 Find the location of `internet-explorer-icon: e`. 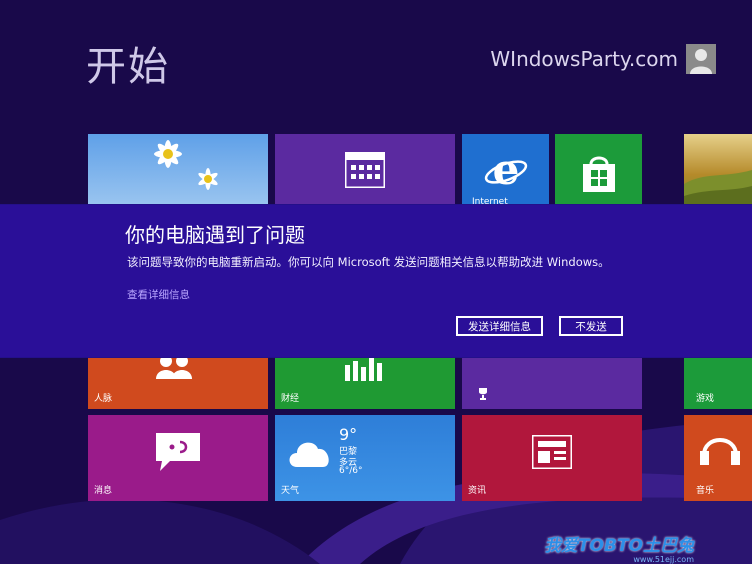

internet-explorer-icon: e is located at coordinates (506, 170).